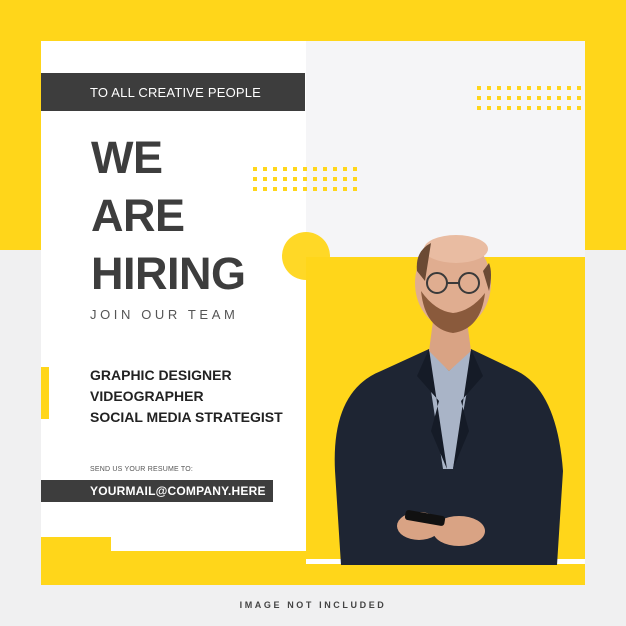  Describe the element at coordinates (45, 393) in the screenshot. I see `side-accent-bar` at that location.